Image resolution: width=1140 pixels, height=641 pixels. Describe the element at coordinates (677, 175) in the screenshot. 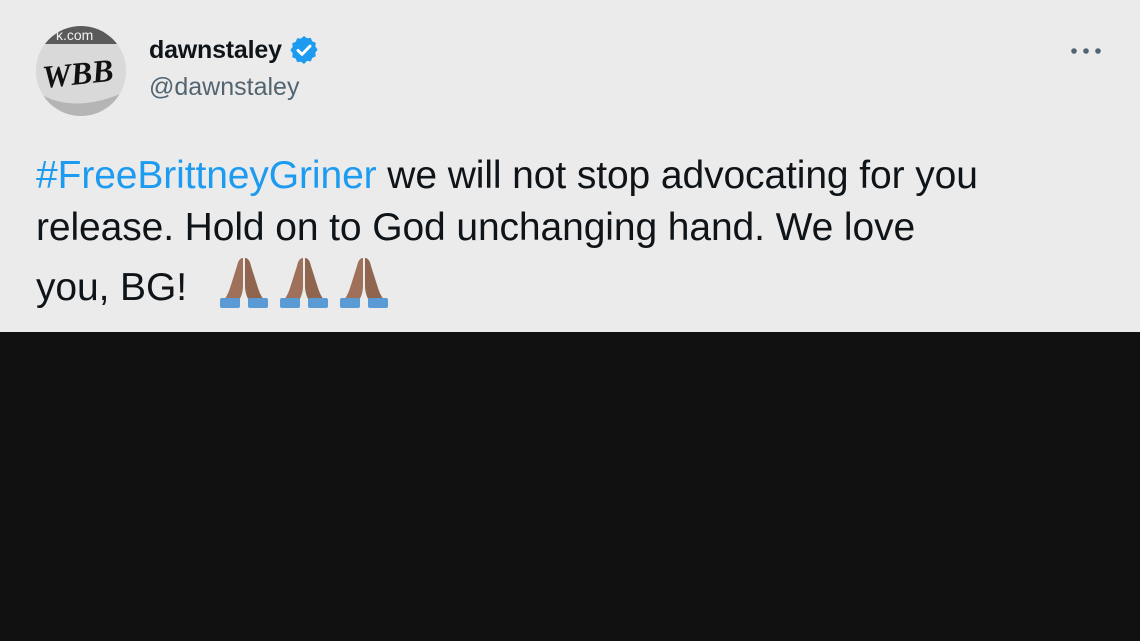

I see `tweet-line-1-text: we will not stop advocating for you` at that location.